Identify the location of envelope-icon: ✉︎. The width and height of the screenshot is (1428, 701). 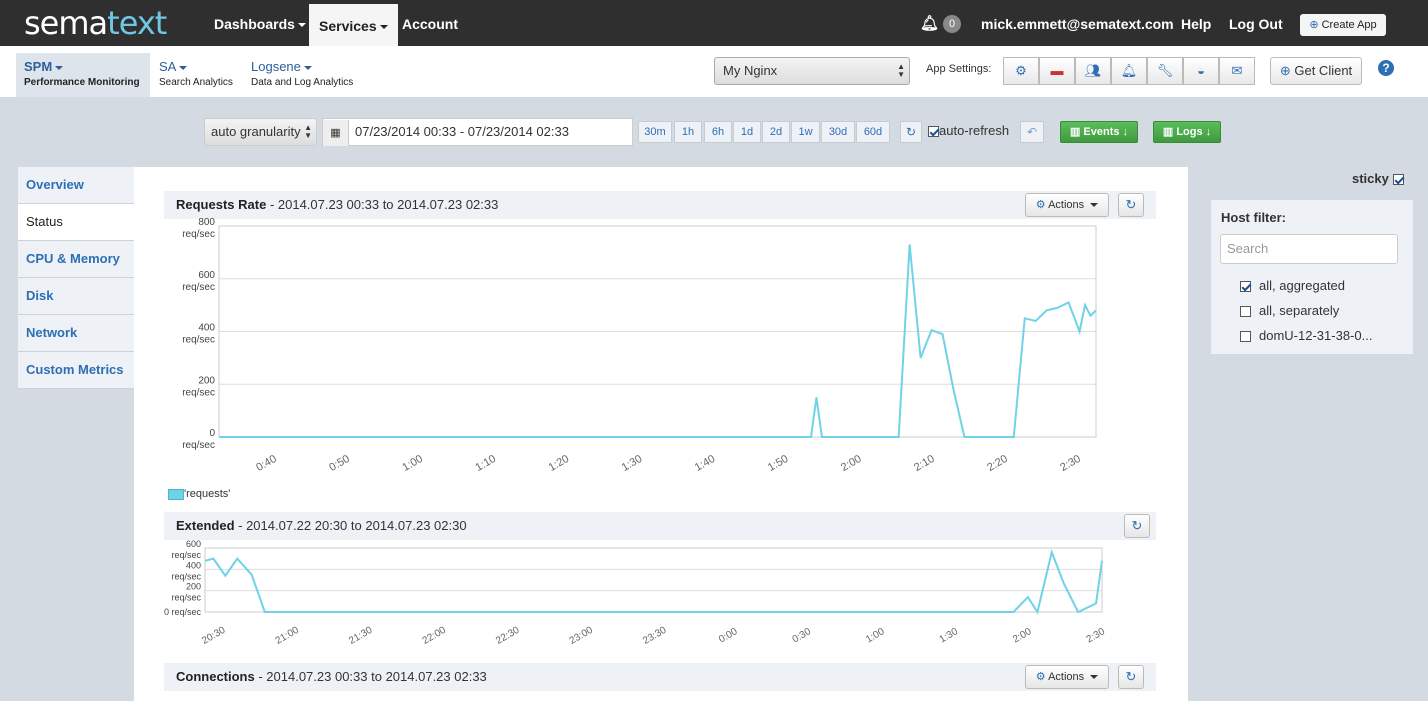
(1237, 71).